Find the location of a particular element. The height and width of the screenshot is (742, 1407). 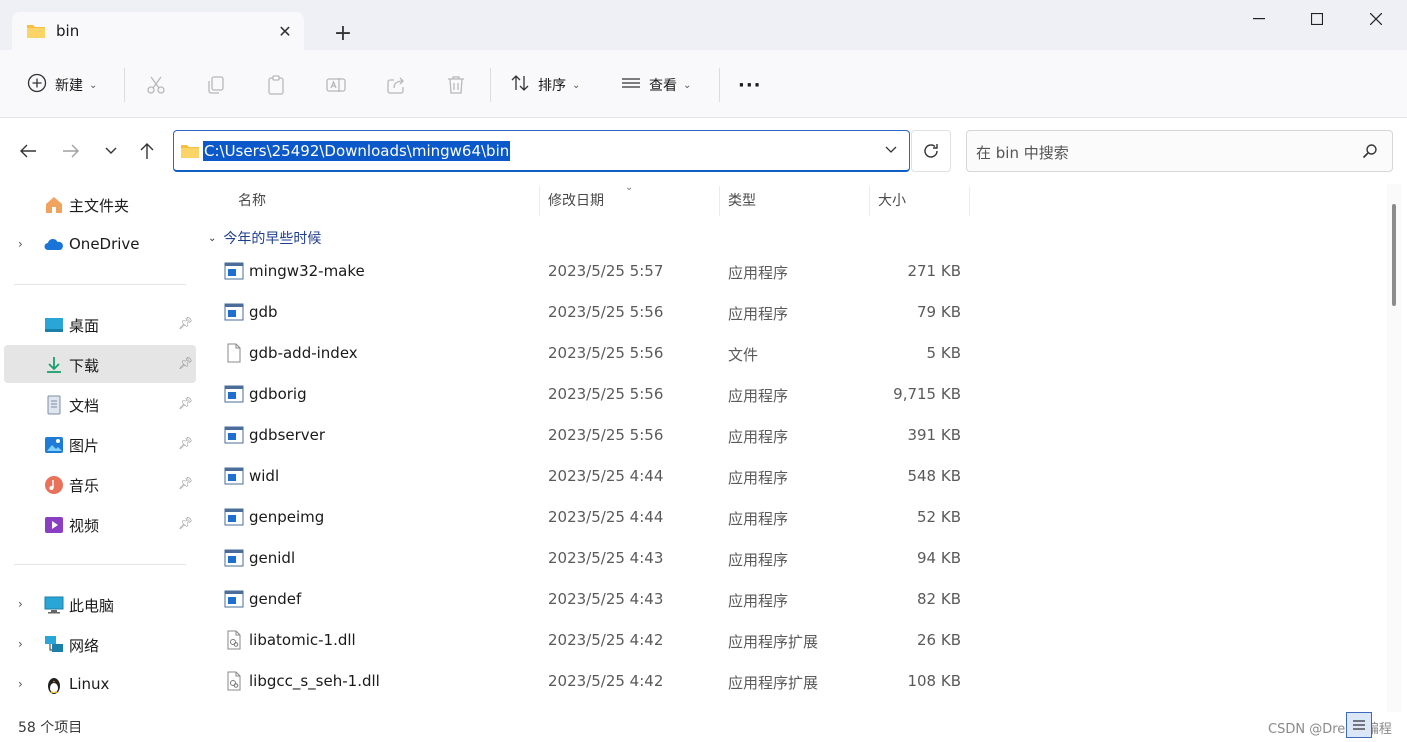

column-header-type: 类型 is located at coordinates (742, 202).